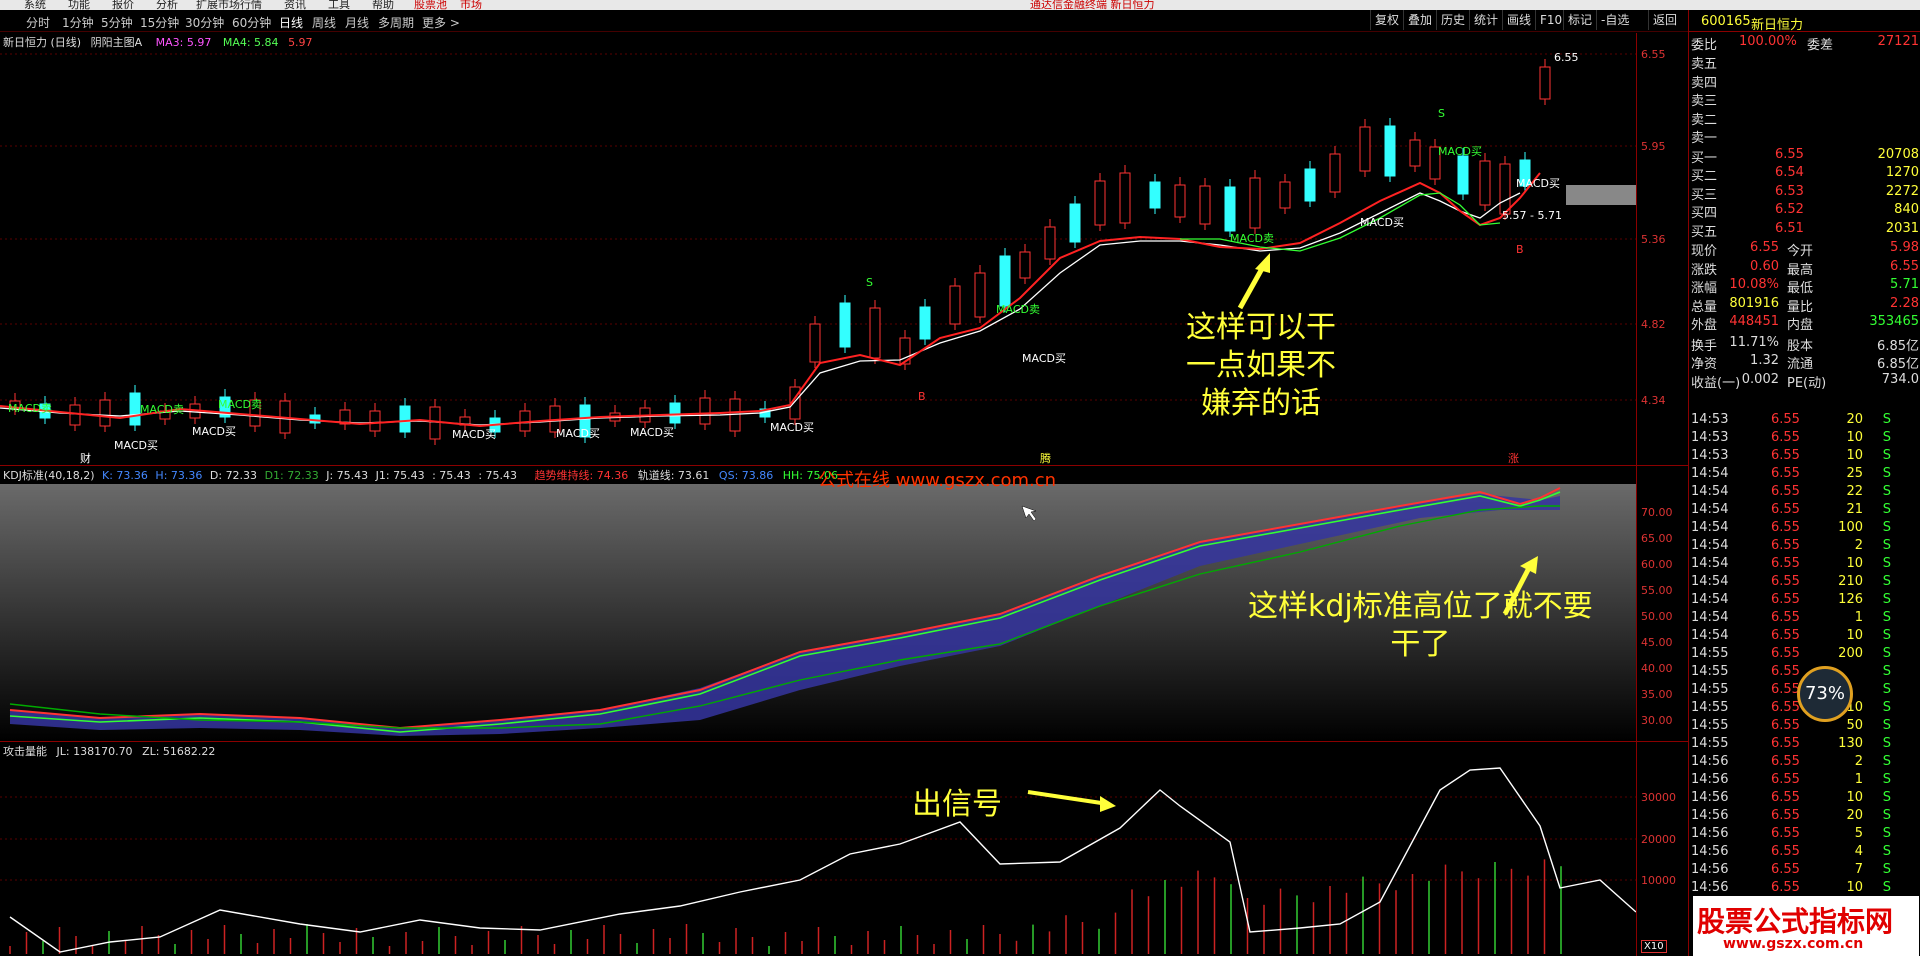  Describe the element at coordinates (1704, 83) in the screenshot. I see `ask-label: 卖四` at that location.